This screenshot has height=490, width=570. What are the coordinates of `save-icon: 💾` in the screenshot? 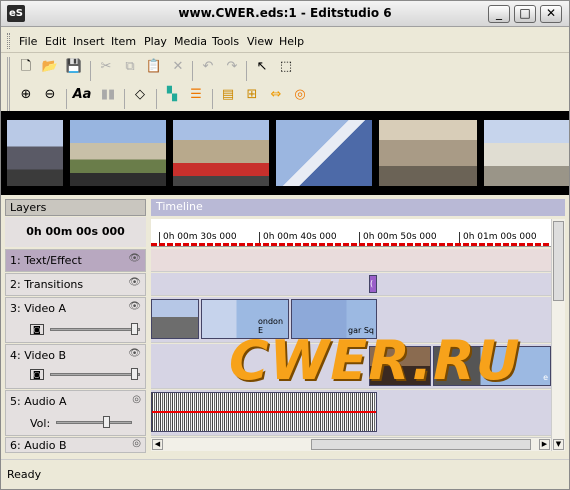 It's located at (74, 67).